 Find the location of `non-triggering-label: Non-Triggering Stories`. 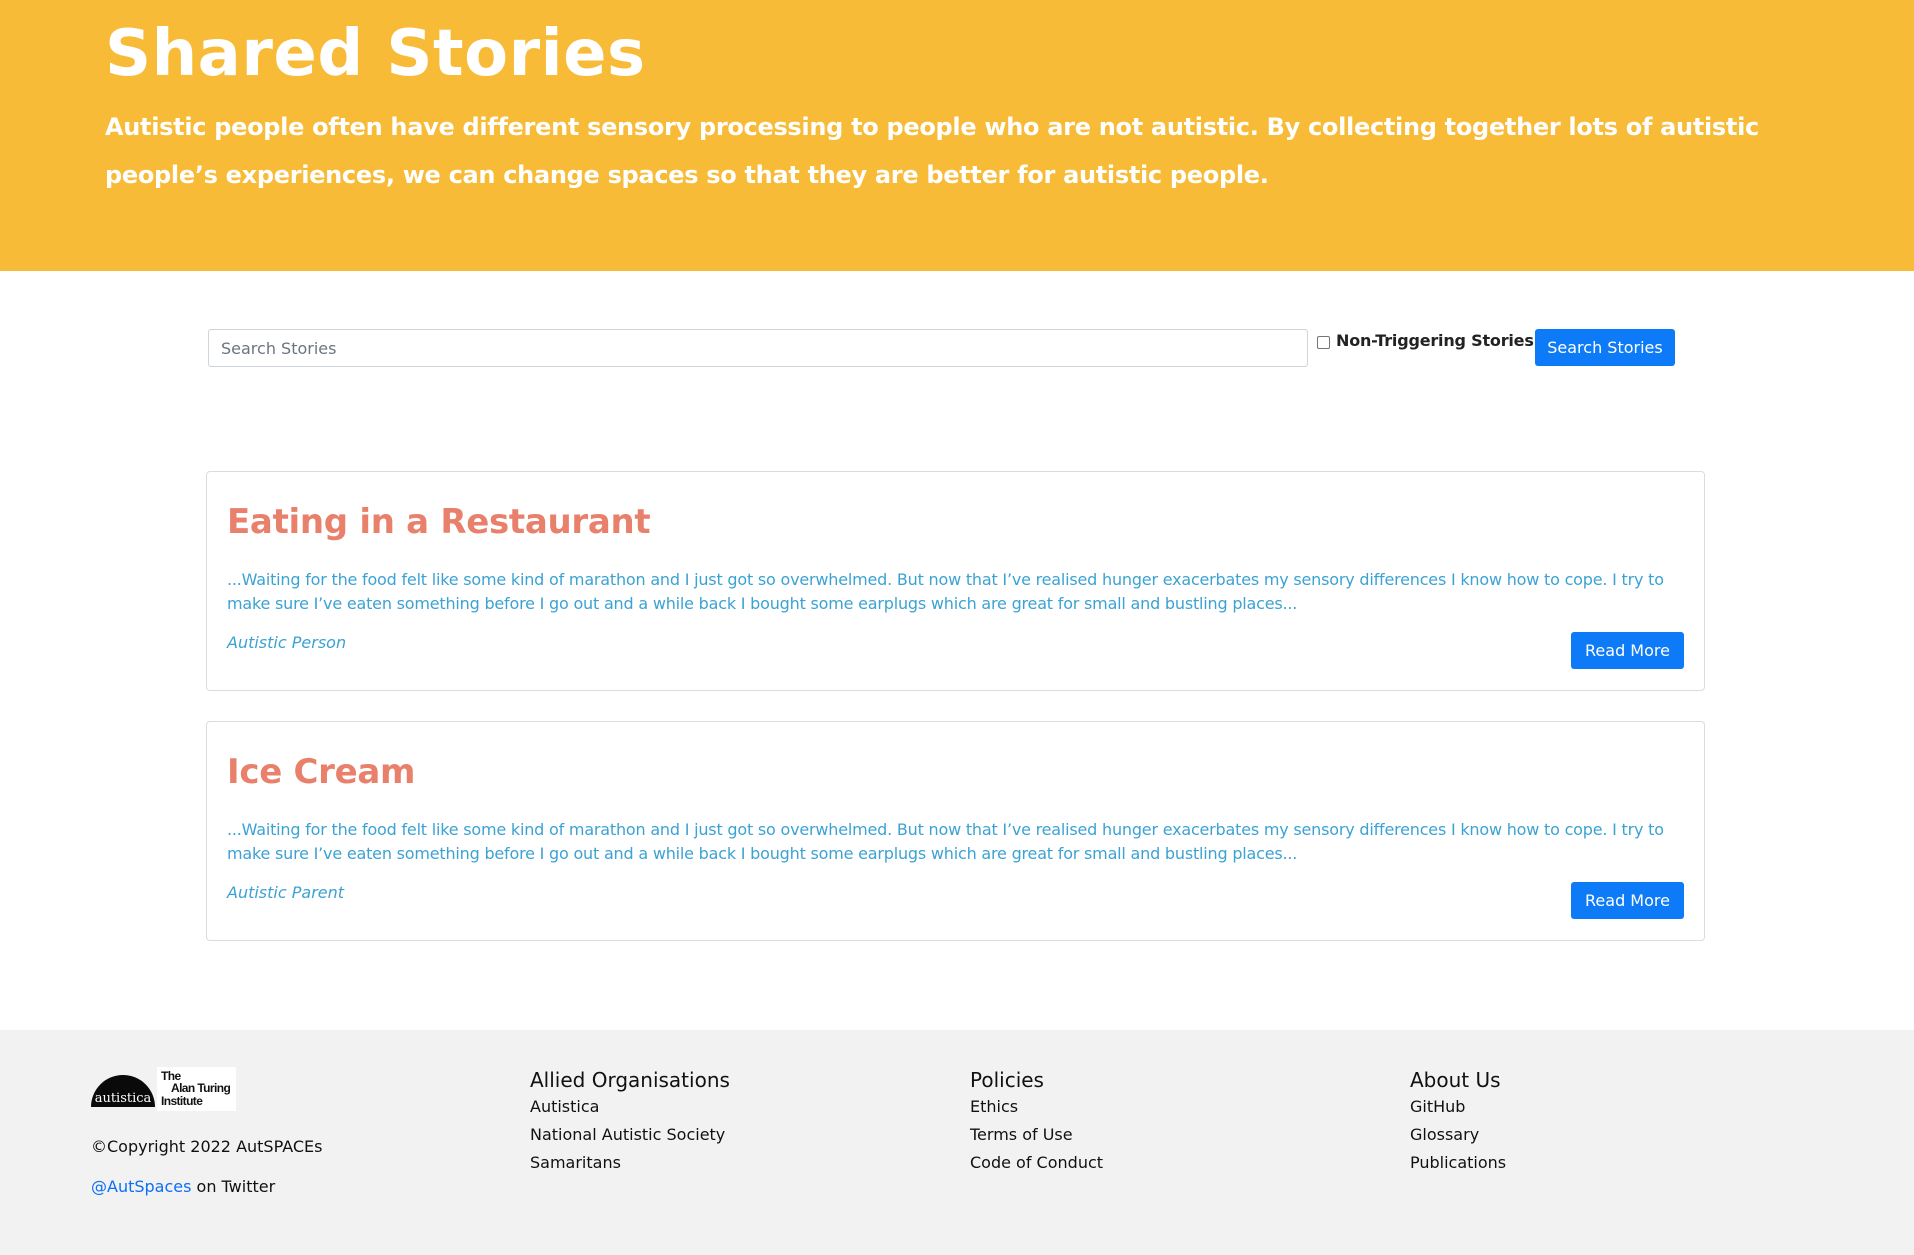

non-triggering-label: Non-Triggering Stories is located at coordinates (1435, 340).